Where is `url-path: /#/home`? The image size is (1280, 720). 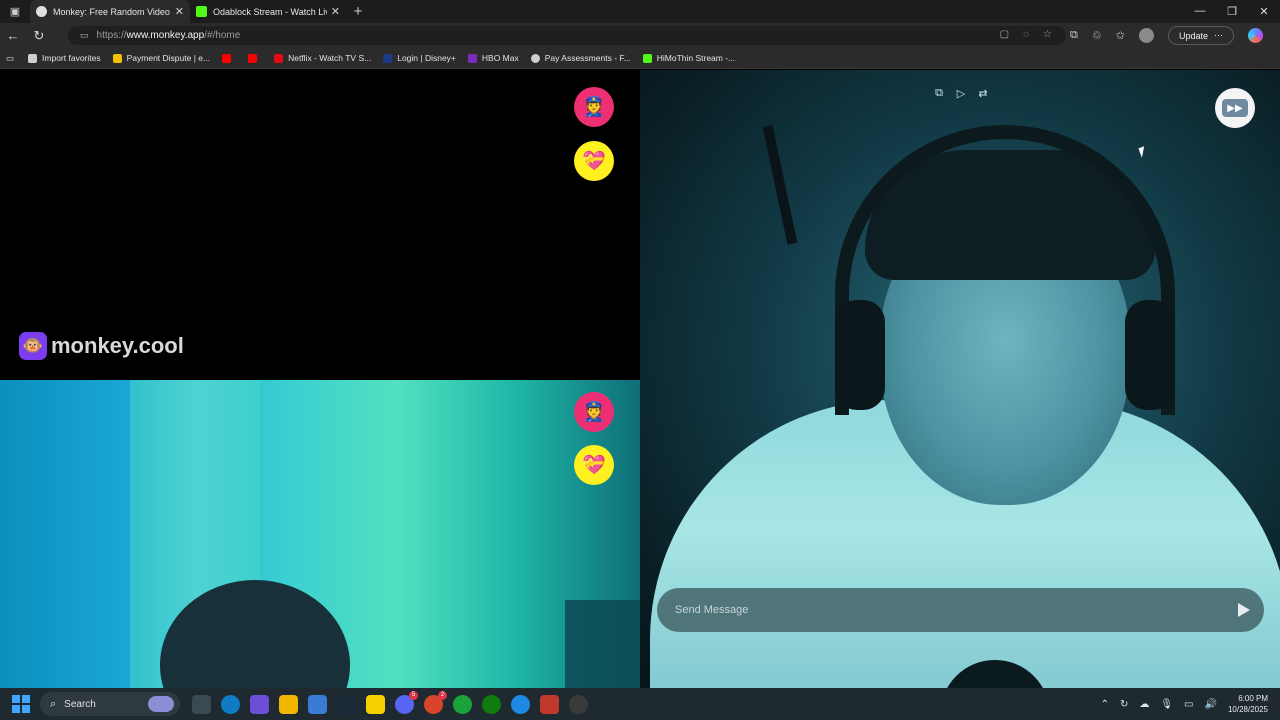 url-path: /#/home is located at coordinates (222, 35).